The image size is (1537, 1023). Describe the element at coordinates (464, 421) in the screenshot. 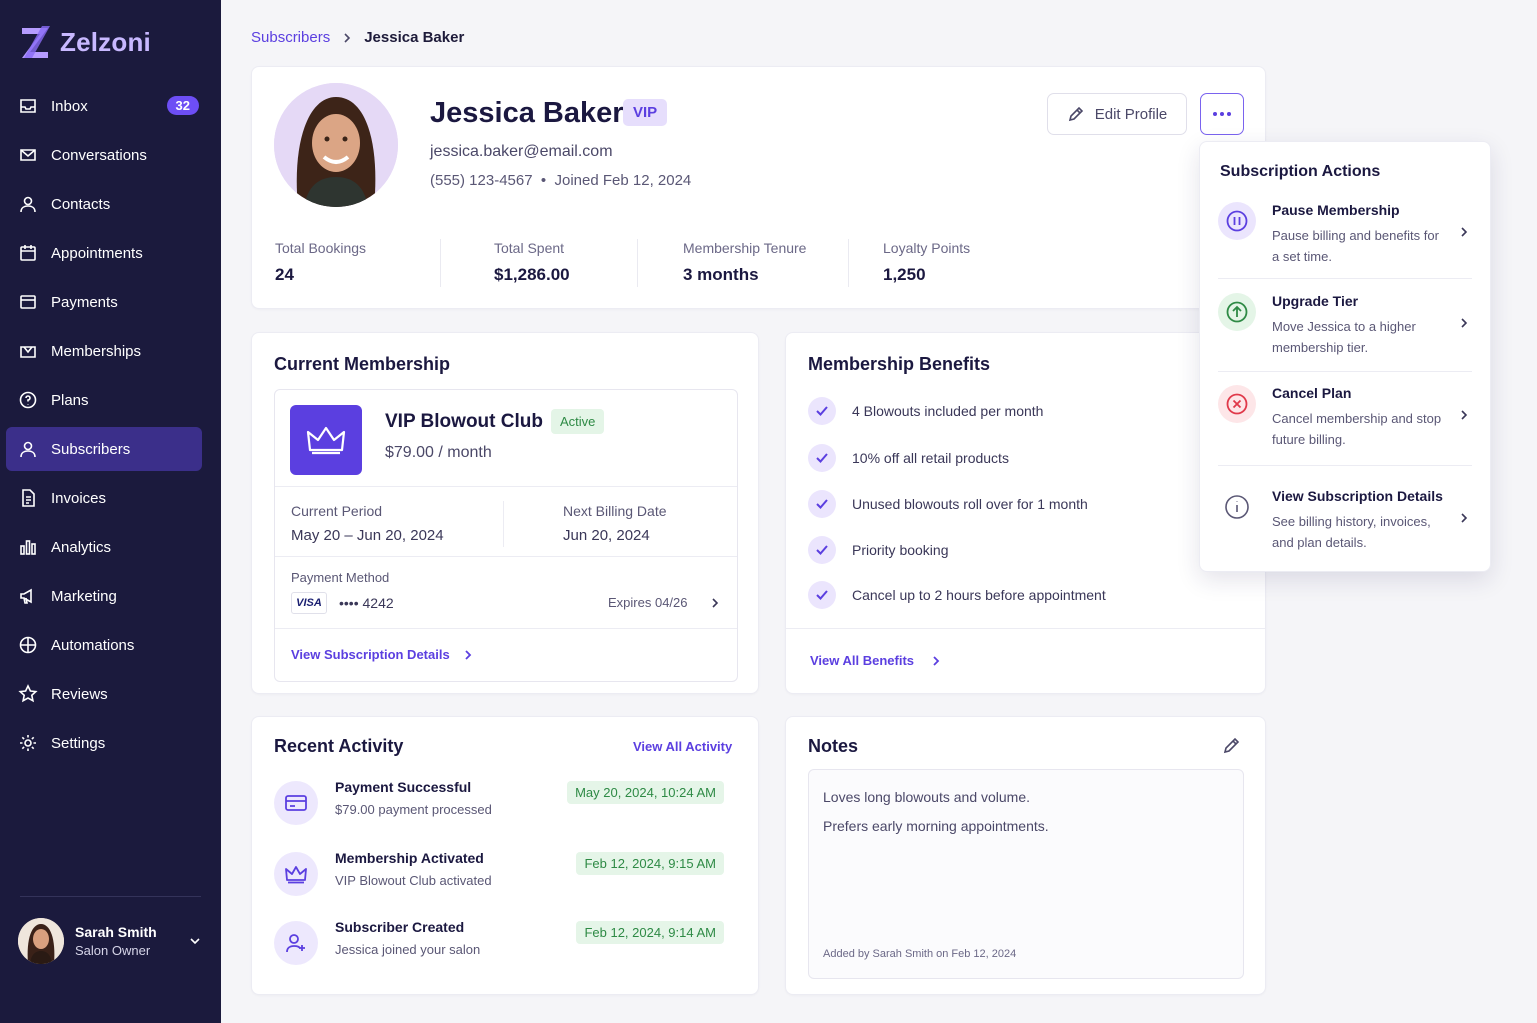

I see `plan-name: VIP Blowout Club` at that location.